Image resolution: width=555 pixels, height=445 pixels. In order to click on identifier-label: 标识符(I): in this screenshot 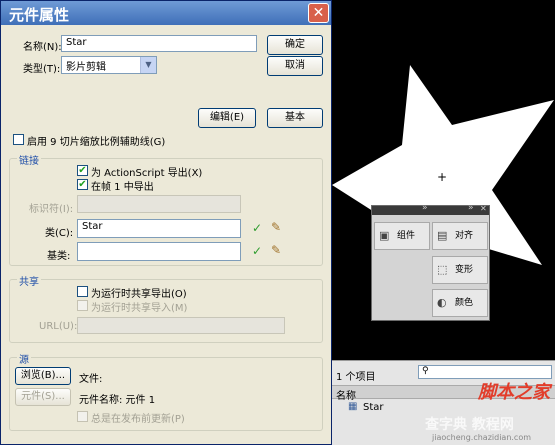, I will do `click(51, 209)`.